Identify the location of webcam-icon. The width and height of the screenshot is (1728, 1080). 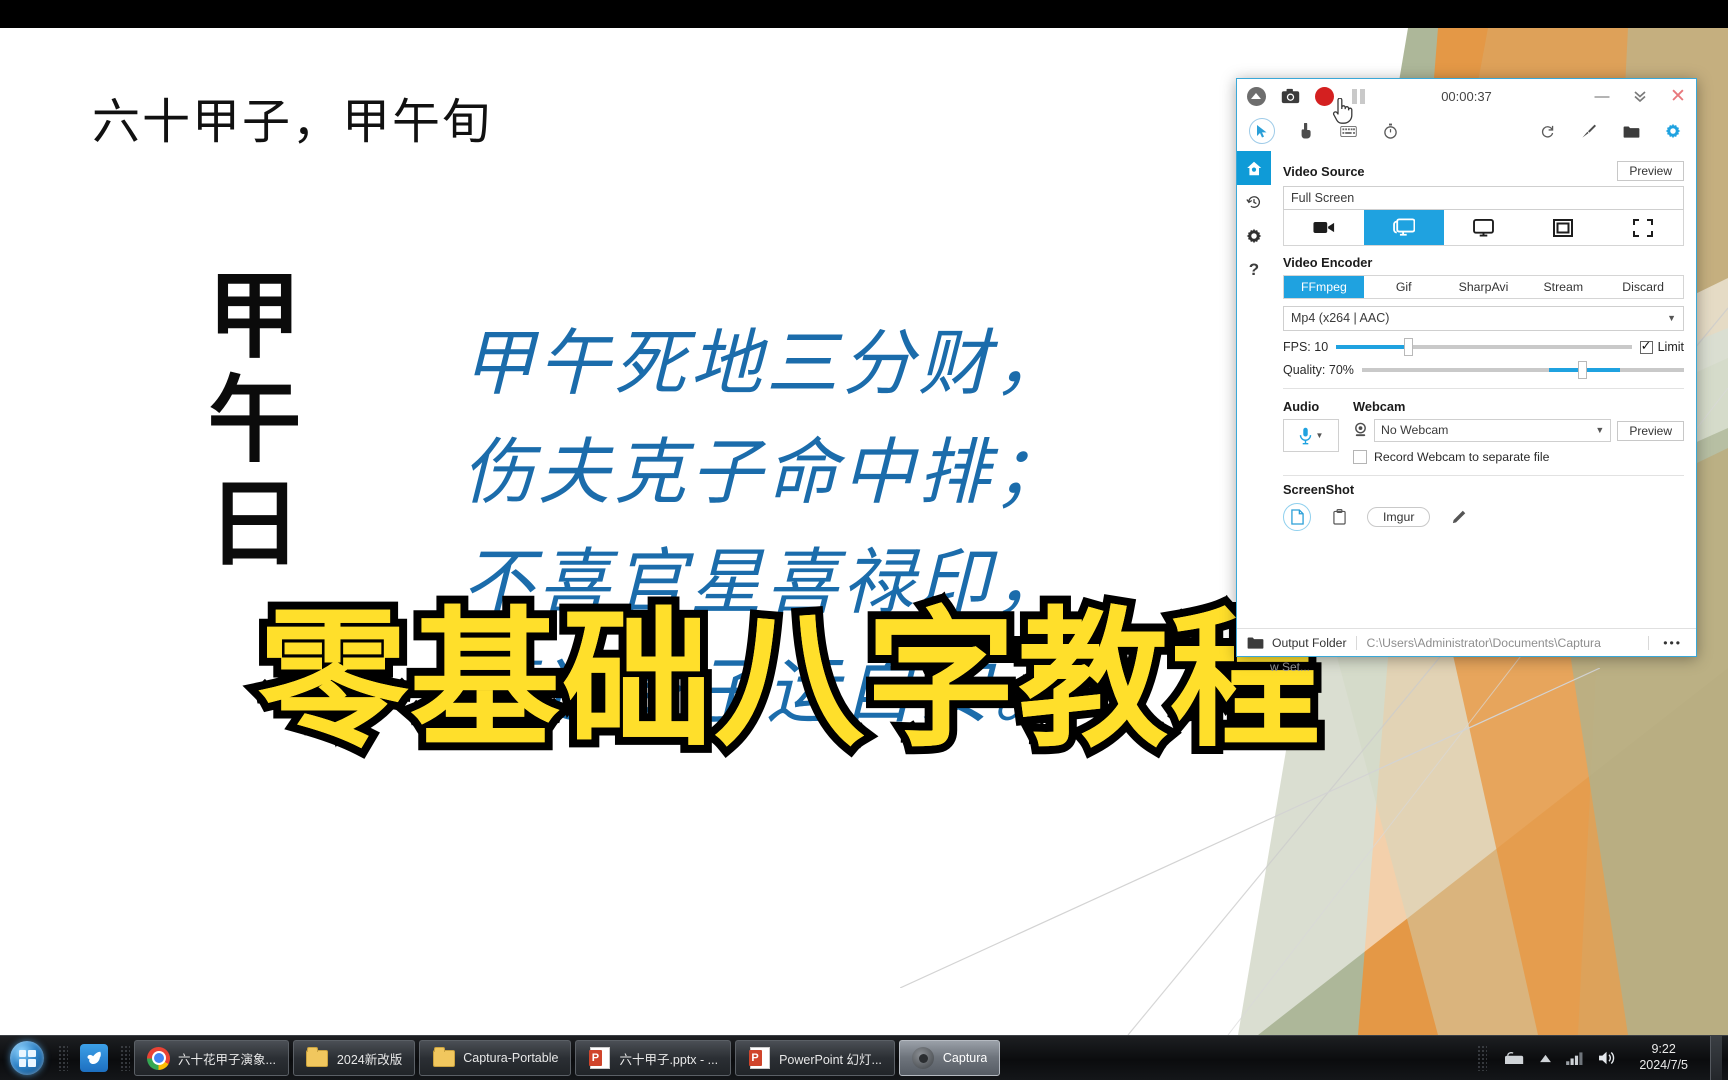
(1360, 431).